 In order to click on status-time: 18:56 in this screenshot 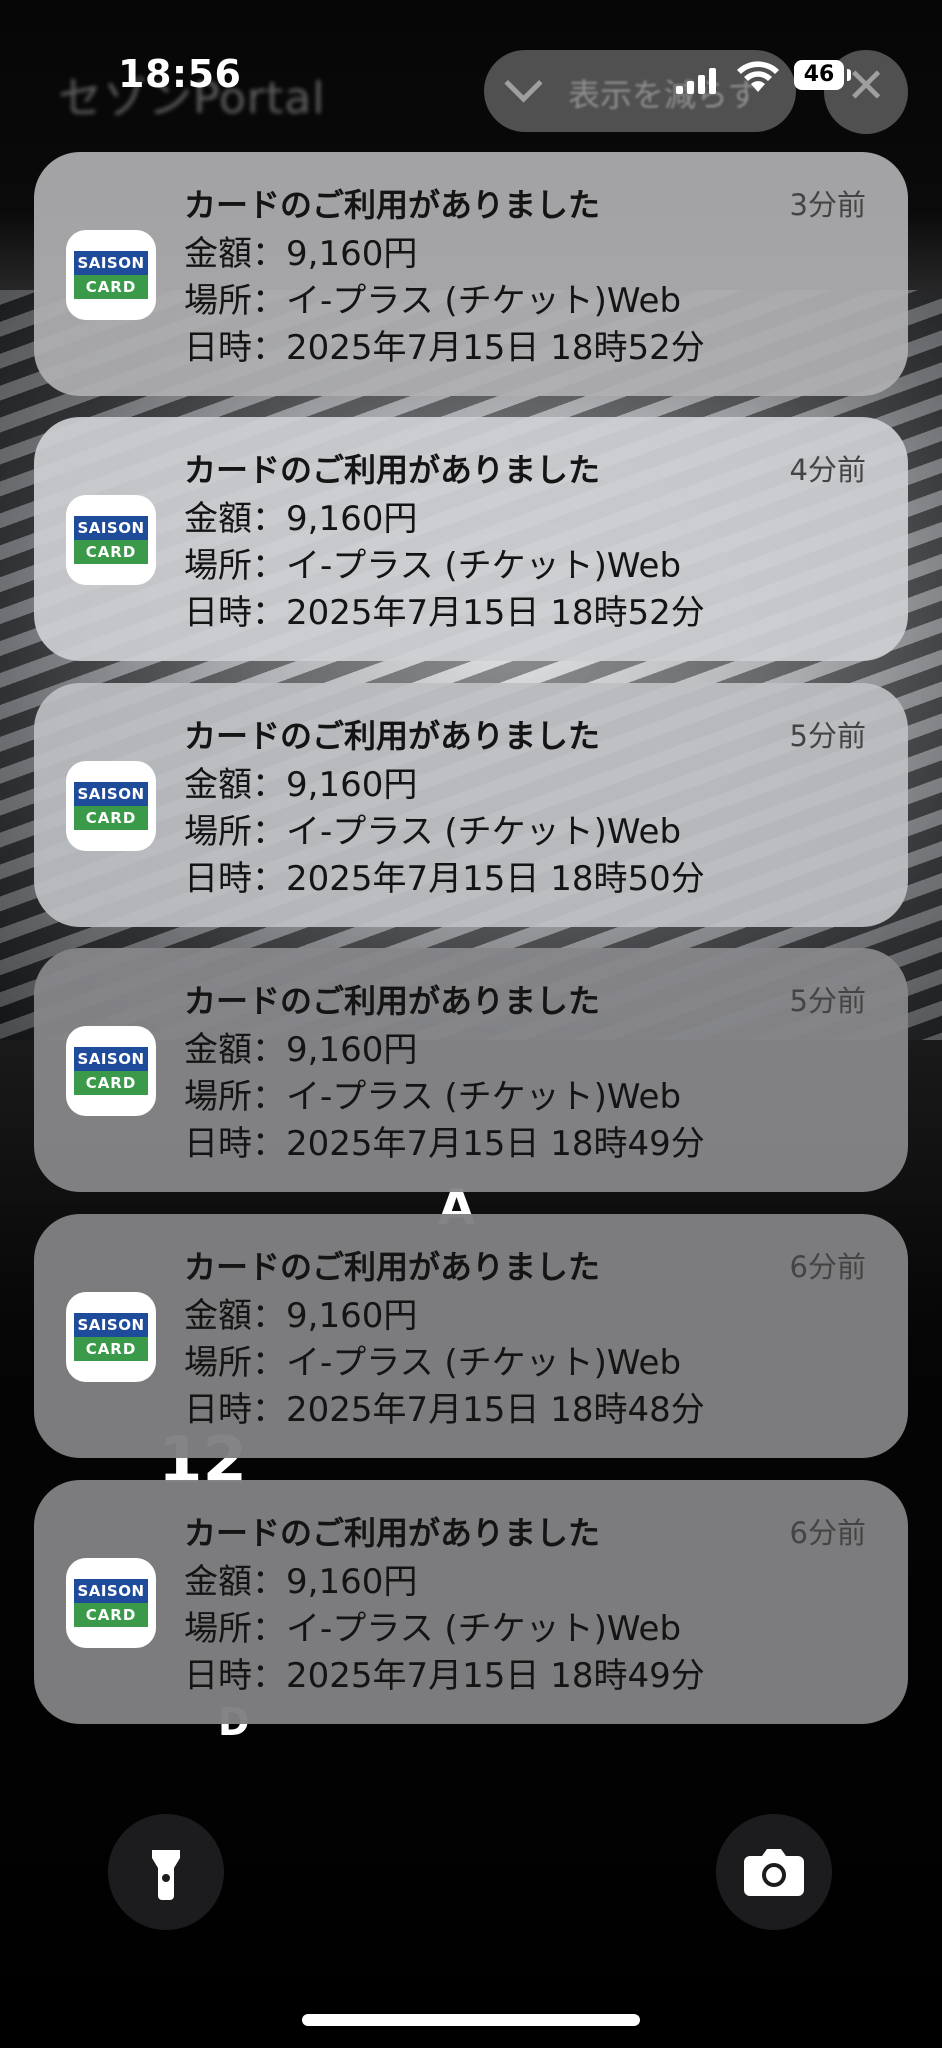, I will do `click(180, 74)`.